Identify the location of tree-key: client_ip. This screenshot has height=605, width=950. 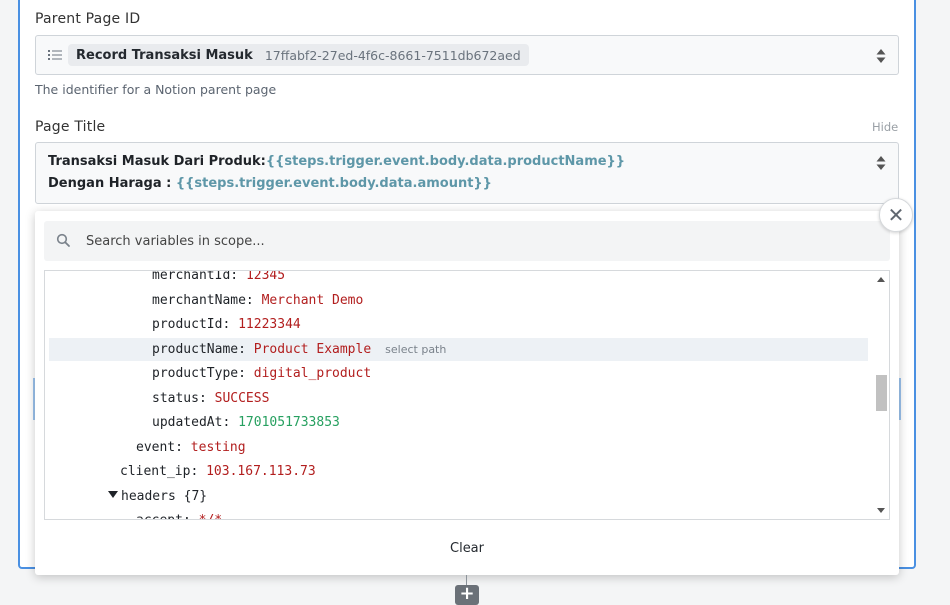
(155, 471).